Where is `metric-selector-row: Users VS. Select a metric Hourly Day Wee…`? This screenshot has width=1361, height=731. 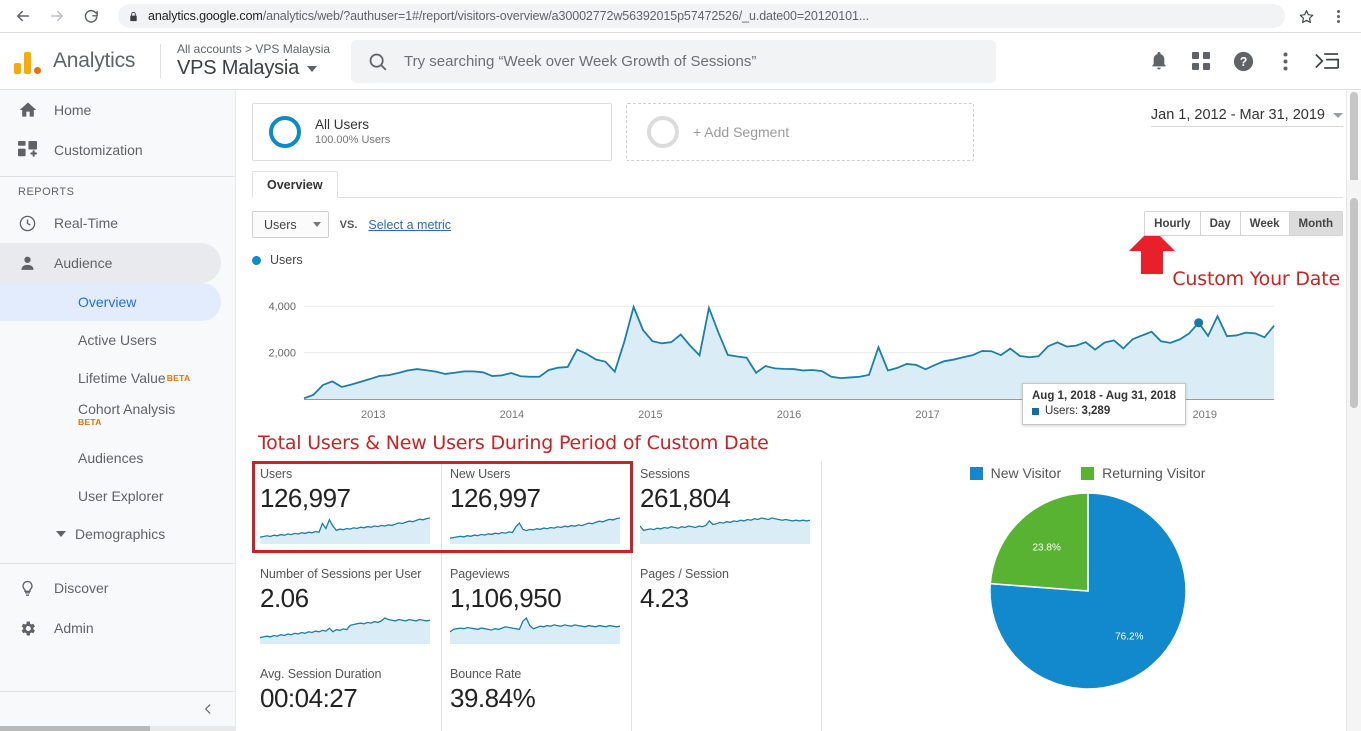
metric-selector-row: Users VS. Select a metric Hourly Day Wee… is located at coordinates (797, 224).